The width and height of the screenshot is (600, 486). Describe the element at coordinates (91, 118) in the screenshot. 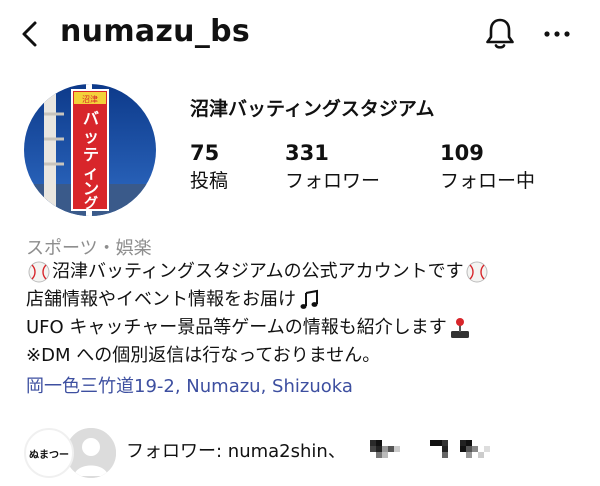

I see `svg-text: バ` at that location.